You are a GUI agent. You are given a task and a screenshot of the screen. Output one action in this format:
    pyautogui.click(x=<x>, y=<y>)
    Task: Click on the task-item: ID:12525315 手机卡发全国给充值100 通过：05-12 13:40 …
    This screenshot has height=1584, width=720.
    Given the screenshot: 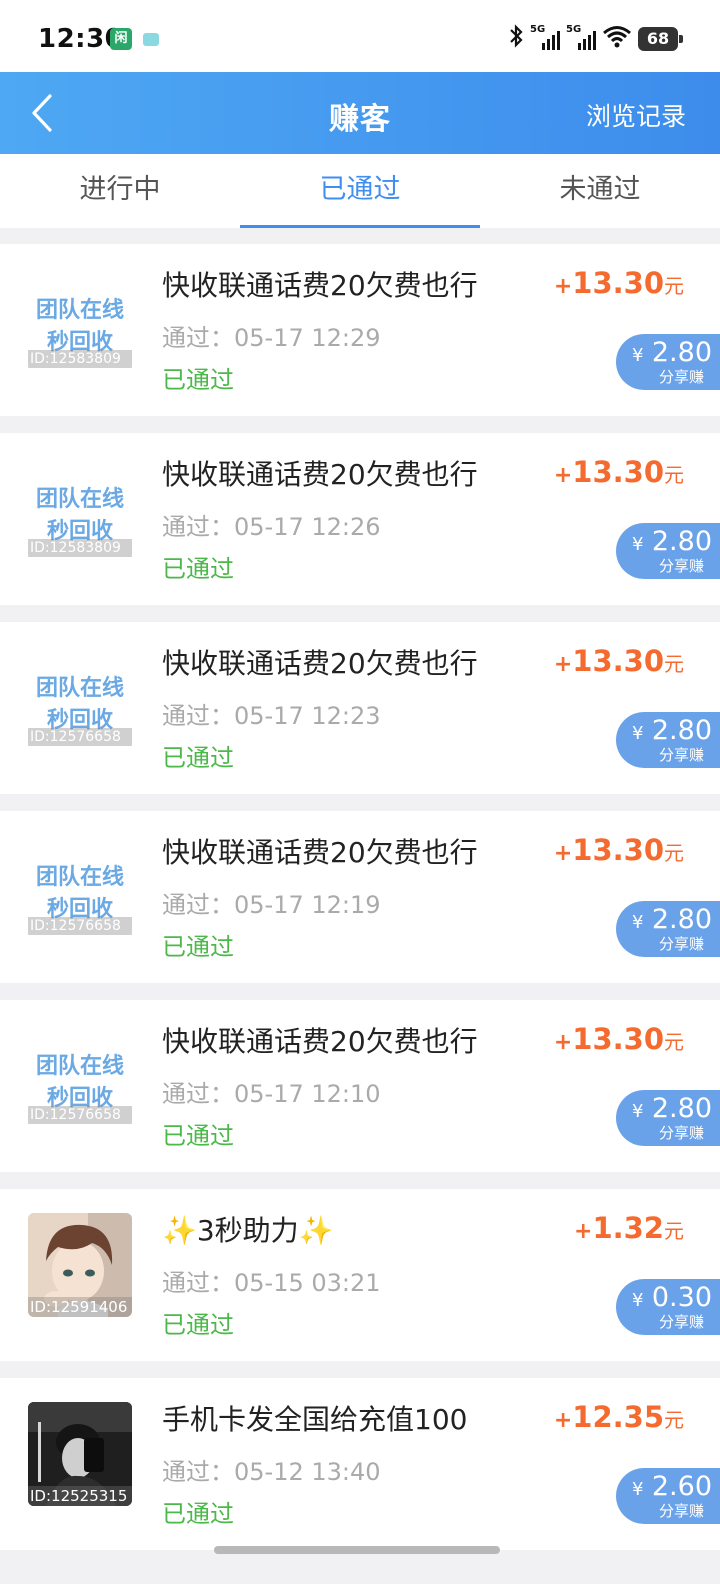 What is the action you would take?
    pyautogui.click(x=360, y=1464)
    